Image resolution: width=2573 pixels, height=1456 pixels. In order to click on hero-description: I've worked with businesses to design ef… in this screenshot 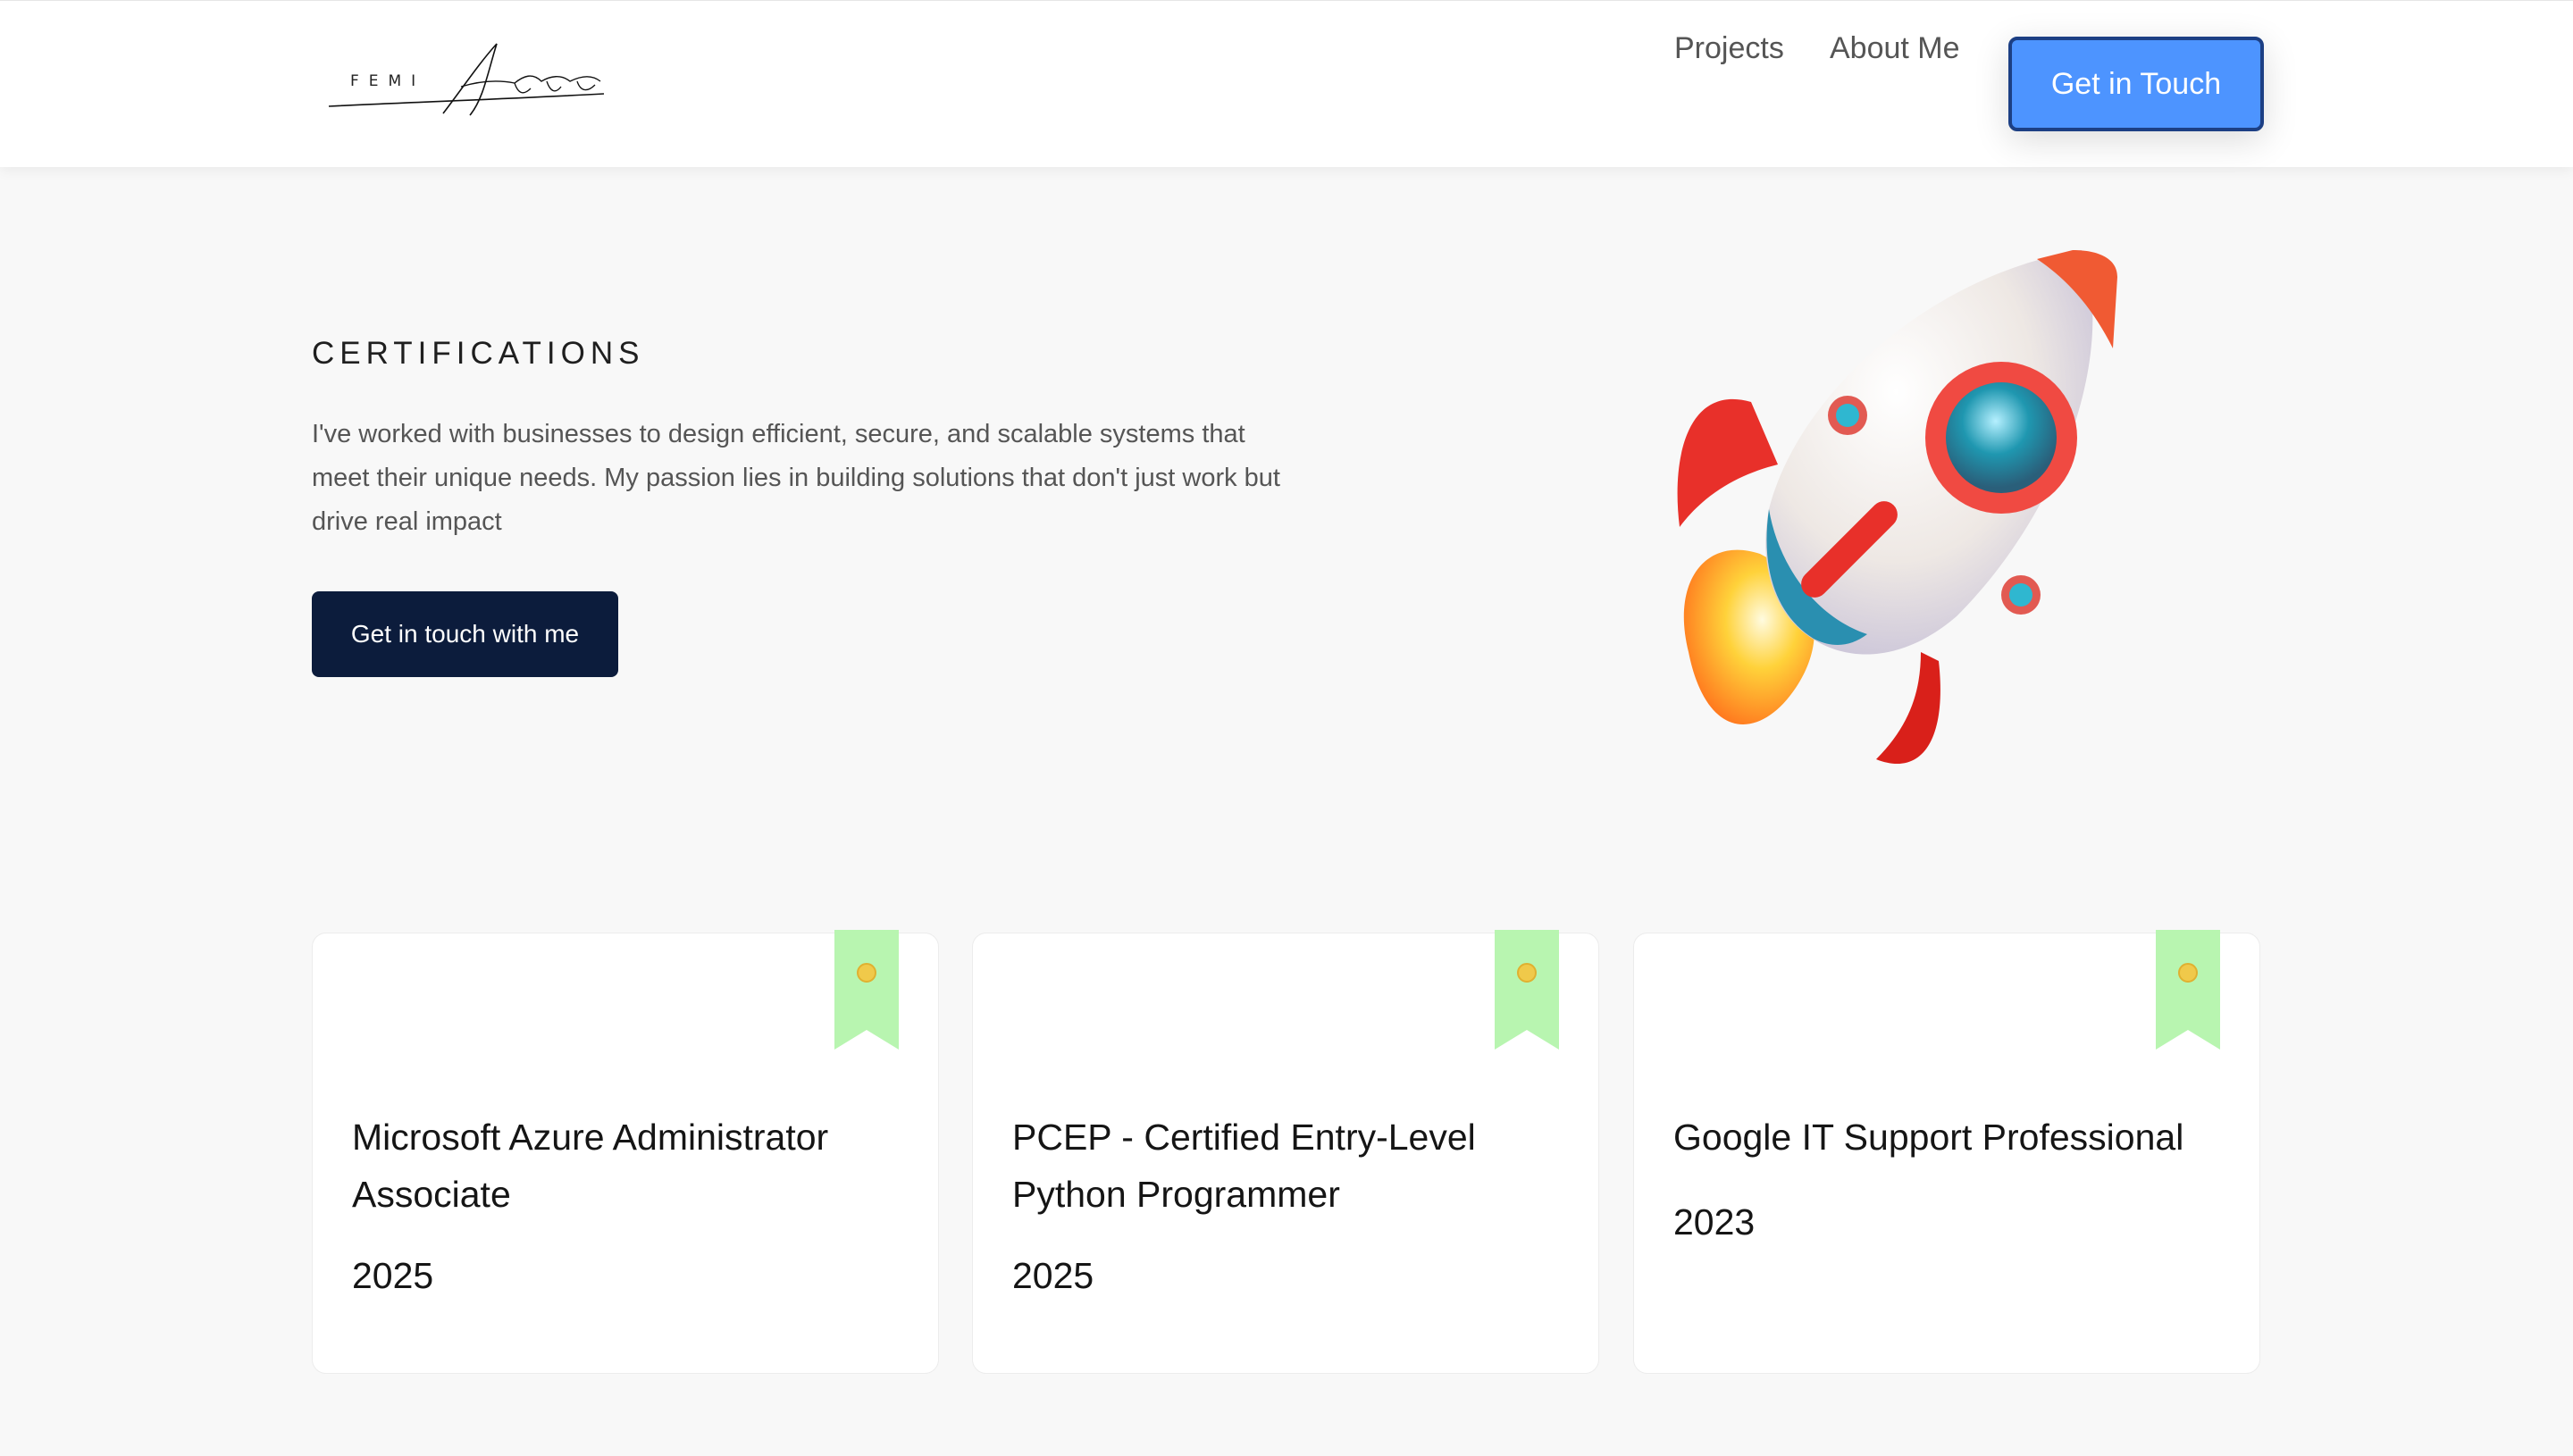, I will do `click(796, 478)`.